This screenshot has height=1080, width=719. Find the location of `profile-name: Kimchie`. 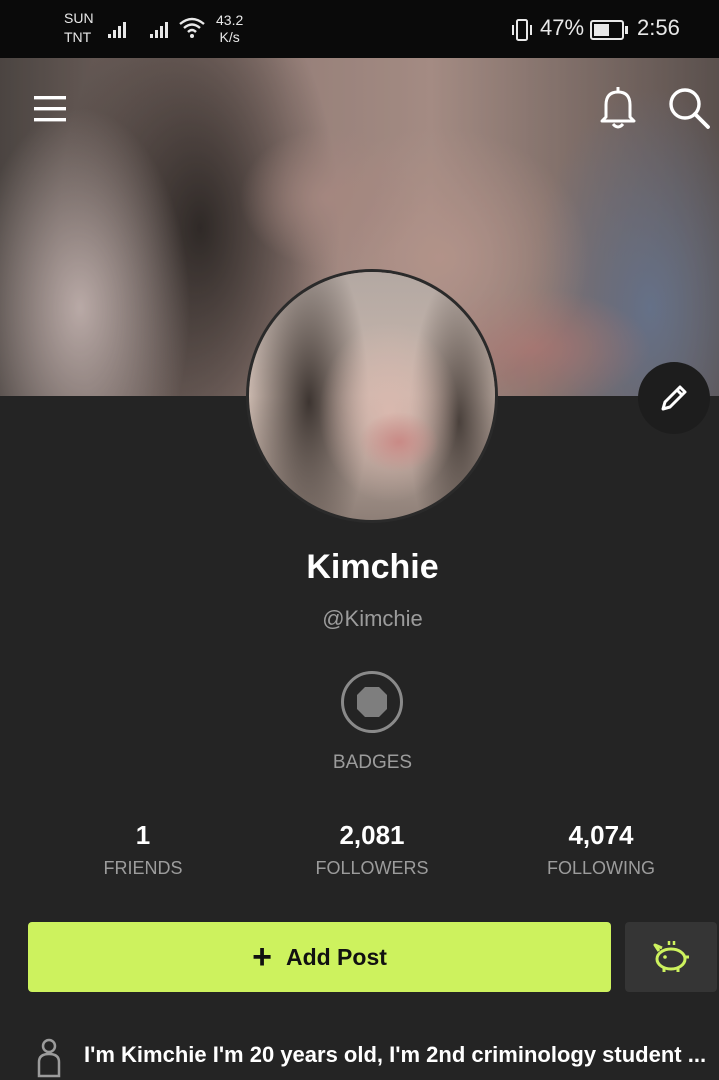

profile-name: Kimchie is located at coordinates (372, 567).